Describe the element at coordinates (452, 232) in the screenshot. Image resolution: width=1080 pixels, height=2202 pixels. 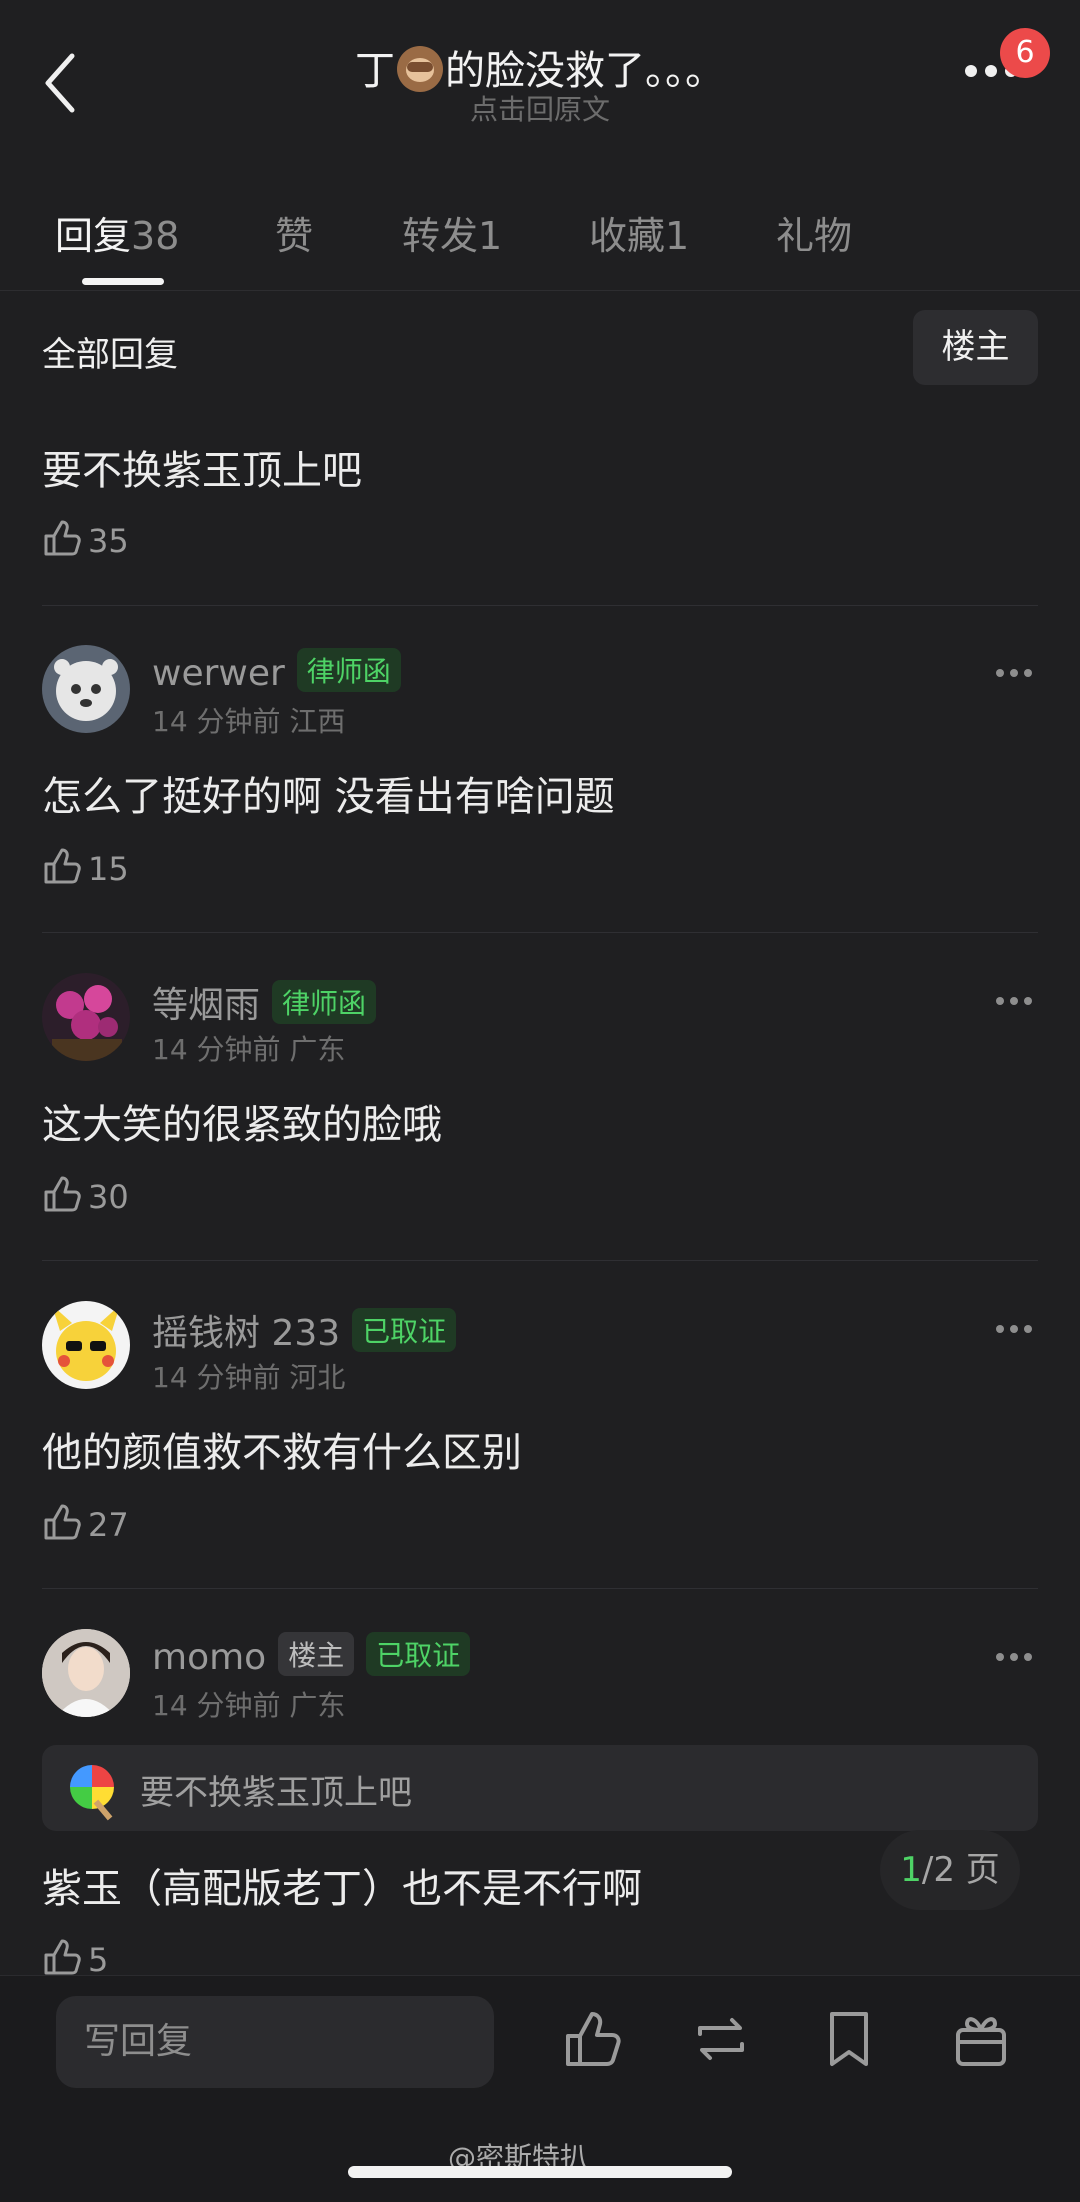
I see `tab-reposts: 转发1` at that location.